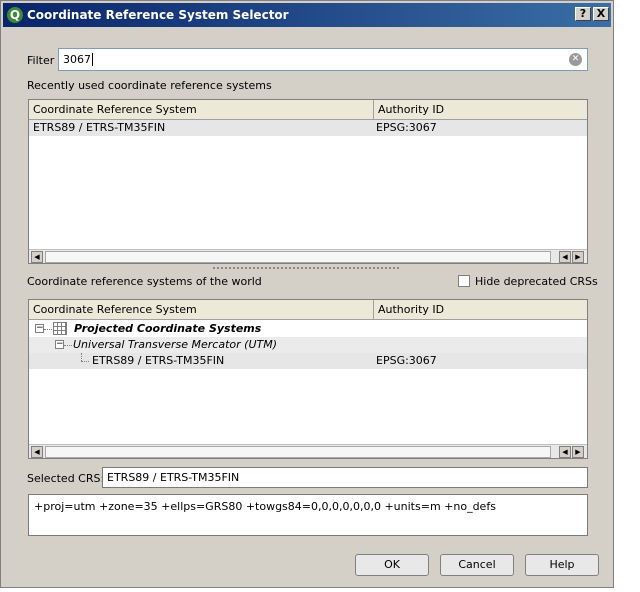 The image size is (640, 592). What do you see at coordinates (308, 345) in the screenshot?
I see `tree-subgroup-row: − Universal Transverse Mercator (UTM)` at bounding box center [308, 345].